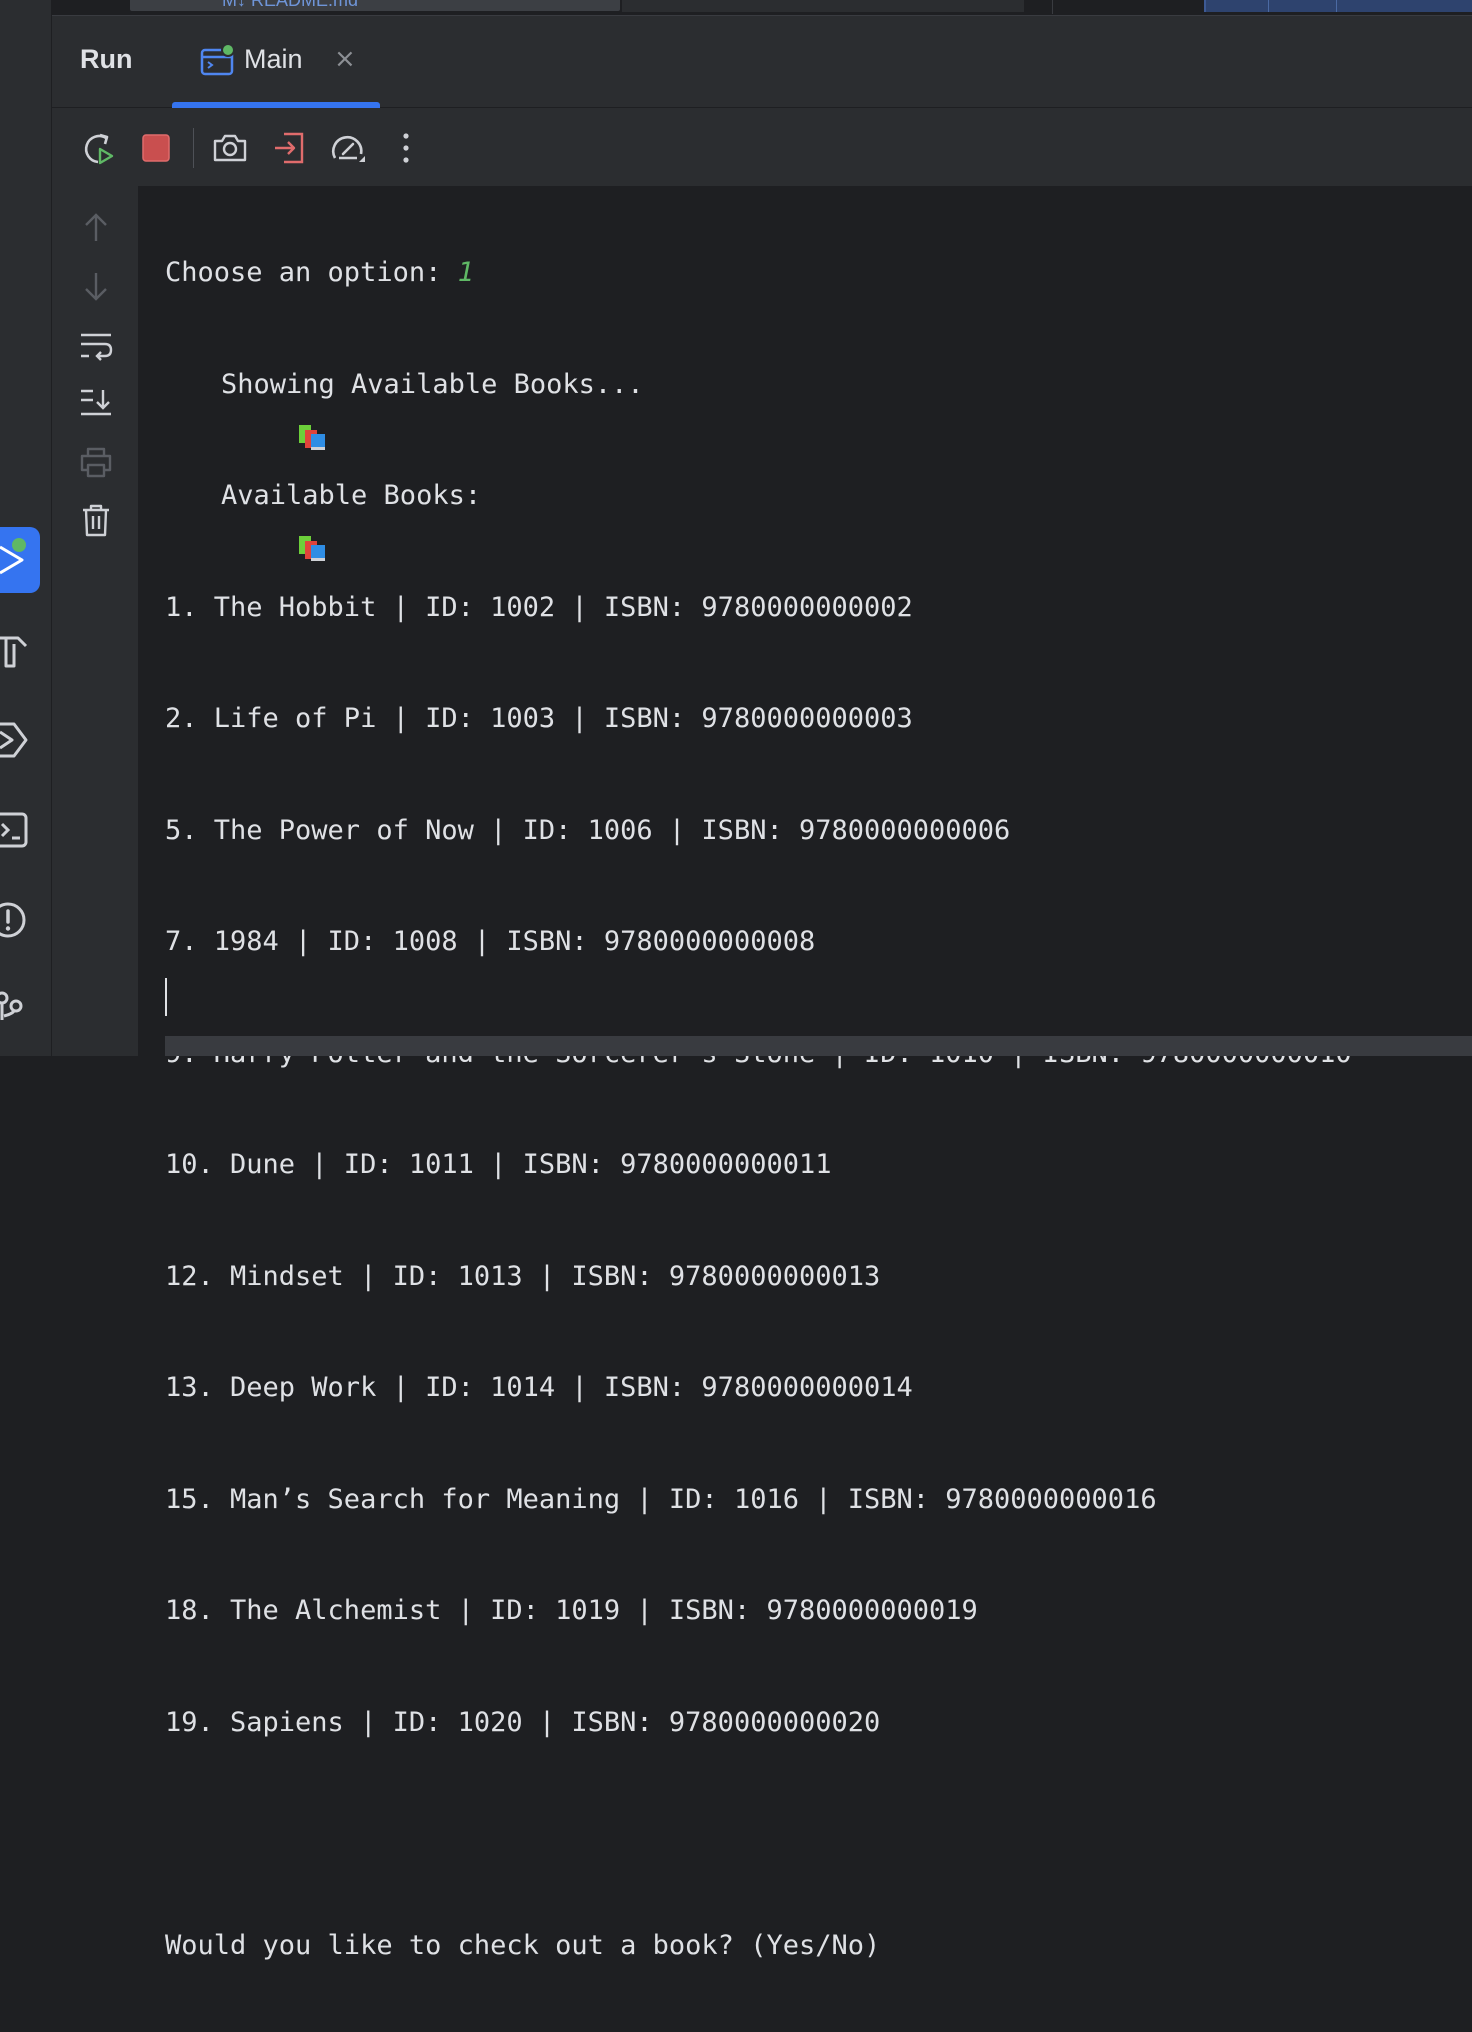  What do you see at coordinates (345, 59) in the screenshot?
I see `close-icon: ×` at bounding box center [345, 59].